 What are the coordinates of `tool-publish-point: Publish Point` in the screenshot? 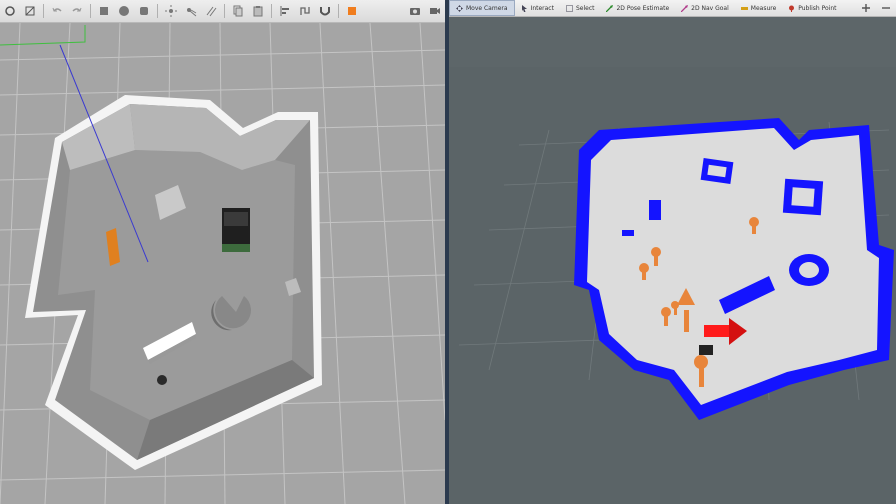 It's located at (812, 8).